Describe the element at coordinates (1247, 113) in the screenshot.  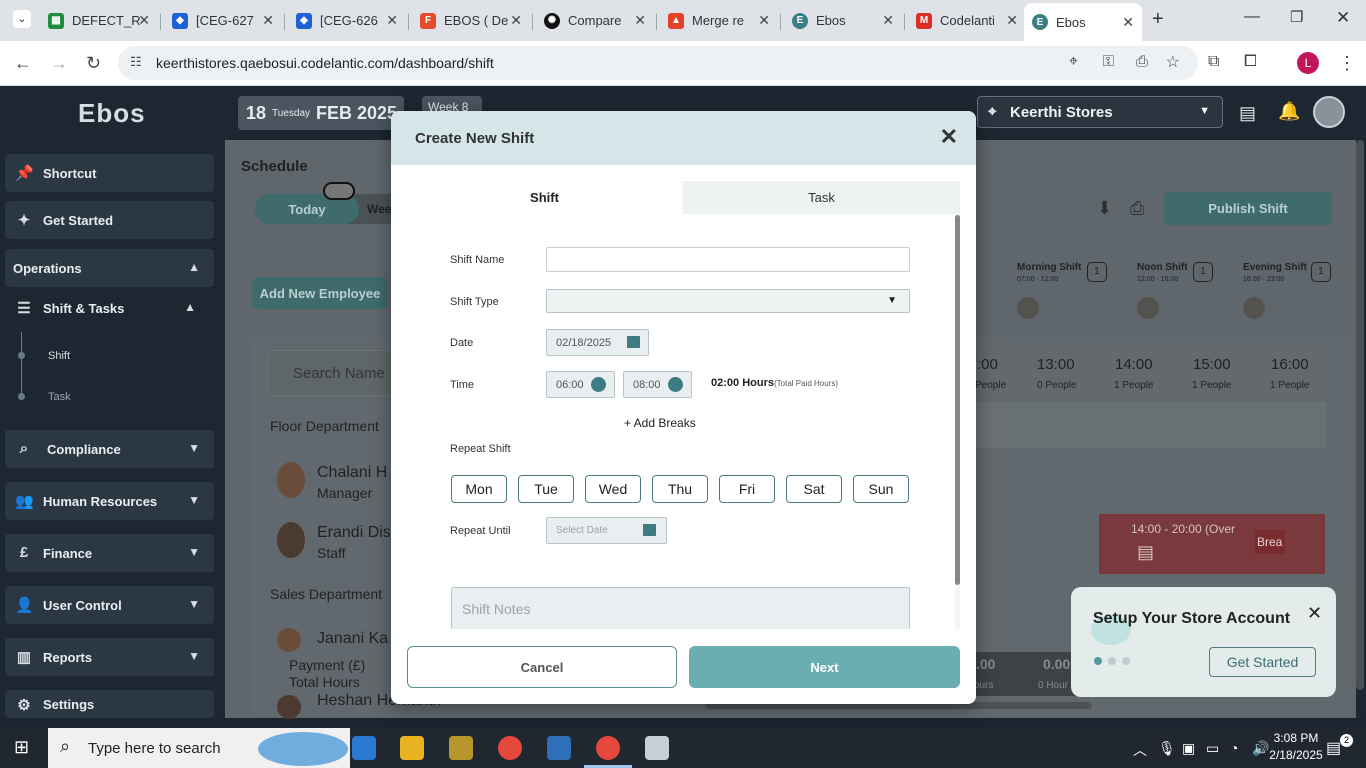
I see `chat-icon: ▤` at that location.